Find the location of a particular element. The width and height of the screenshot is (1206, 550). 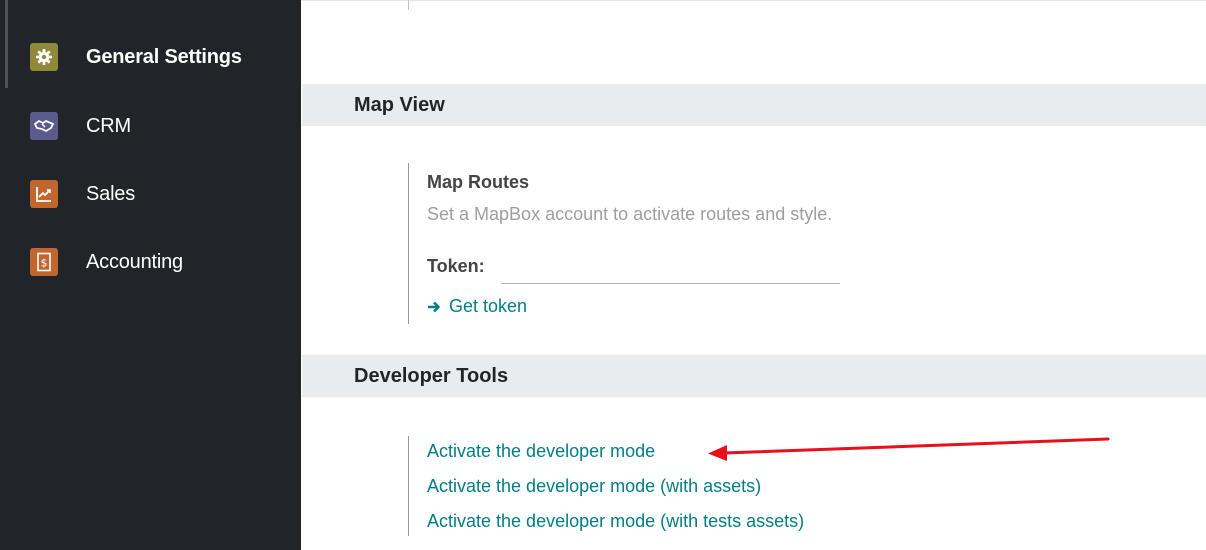

token-label: Token: is located at coordinates (456, 266).